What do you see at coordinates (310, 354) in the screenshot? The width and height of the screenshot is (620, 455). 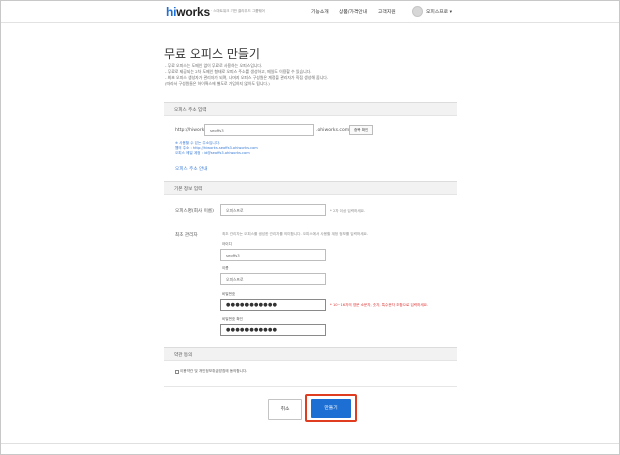 I see `terms-section-header: 약관 동의` at bounding box center [310, 354].